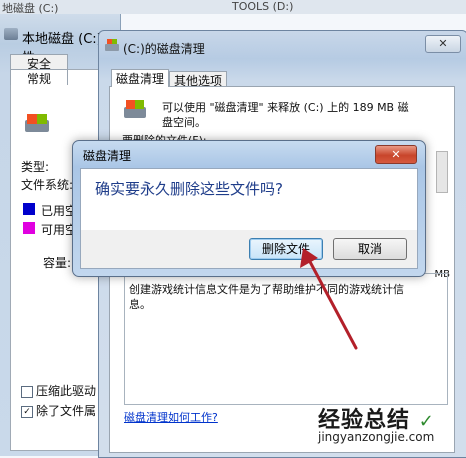 This screenshot has width=466, height=458. Describe the element at coordinates (189, 189) in the screenshot. I see `confirm-message: 确实要永久删除这些文件吗?` at that location.